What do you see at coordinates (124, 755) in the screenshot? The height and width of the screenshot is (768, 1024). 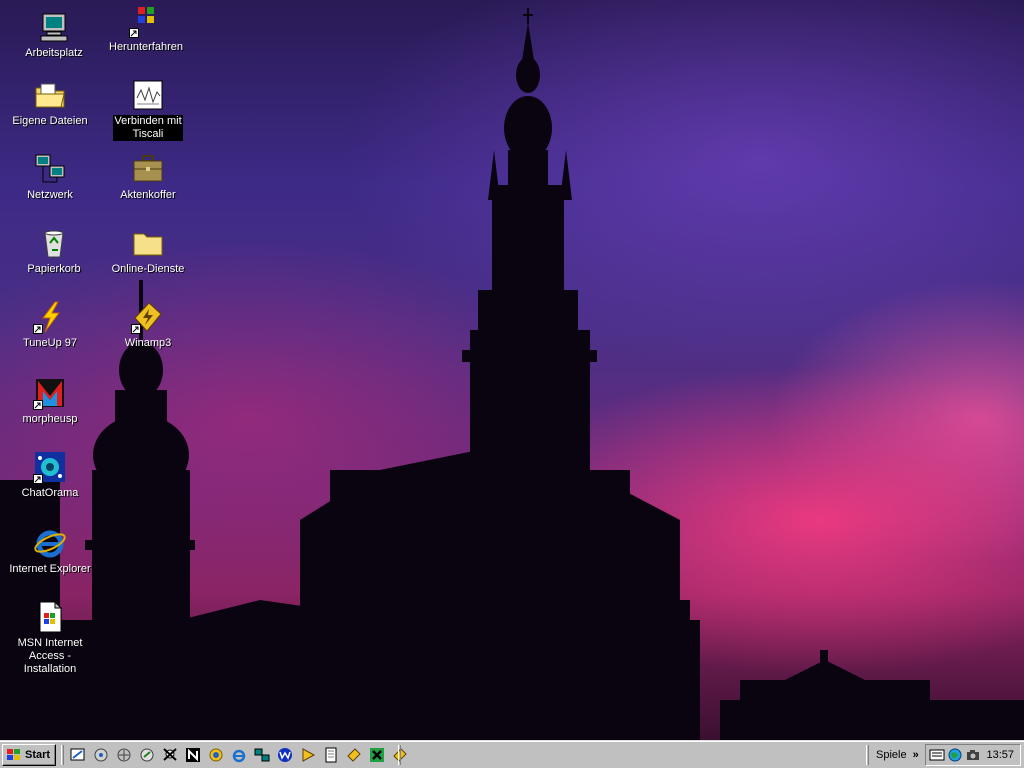 I see `internet-icon` at bounding box center [124, 755].